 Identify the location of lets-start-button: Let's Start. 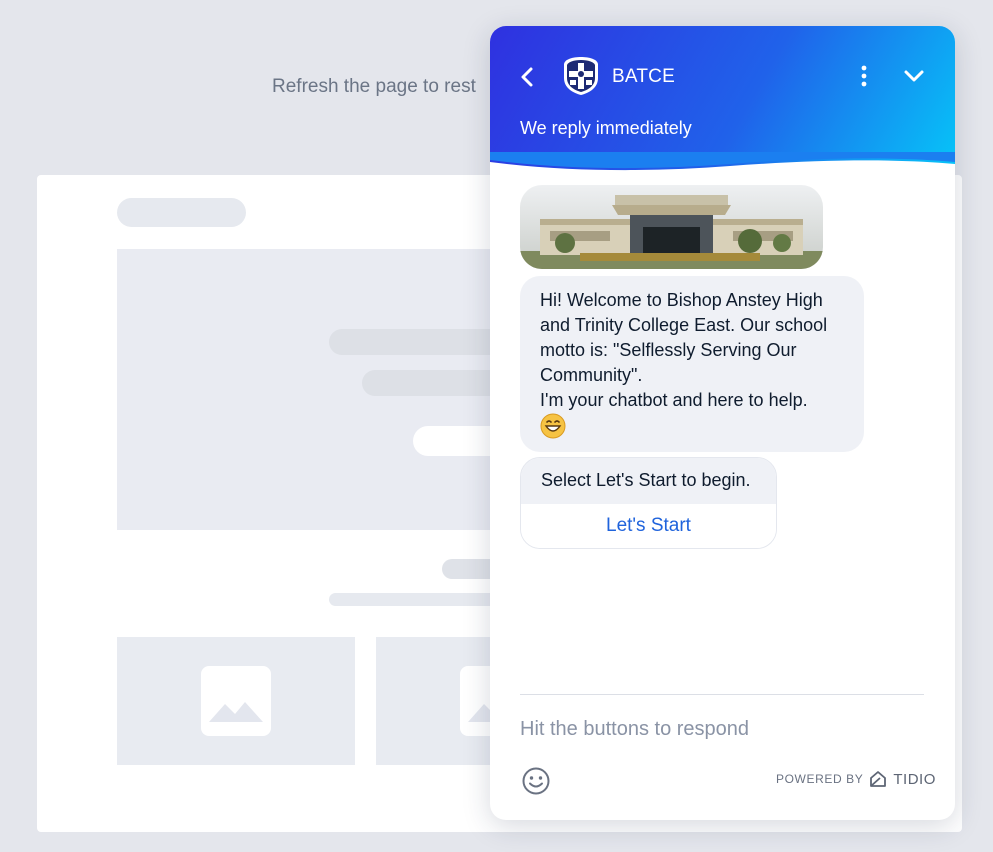
(648, 526).